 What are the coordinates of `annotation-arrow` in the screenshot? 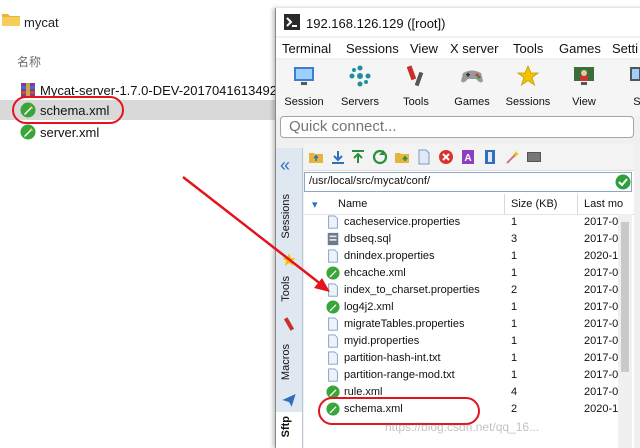 It's located at (256, 234).